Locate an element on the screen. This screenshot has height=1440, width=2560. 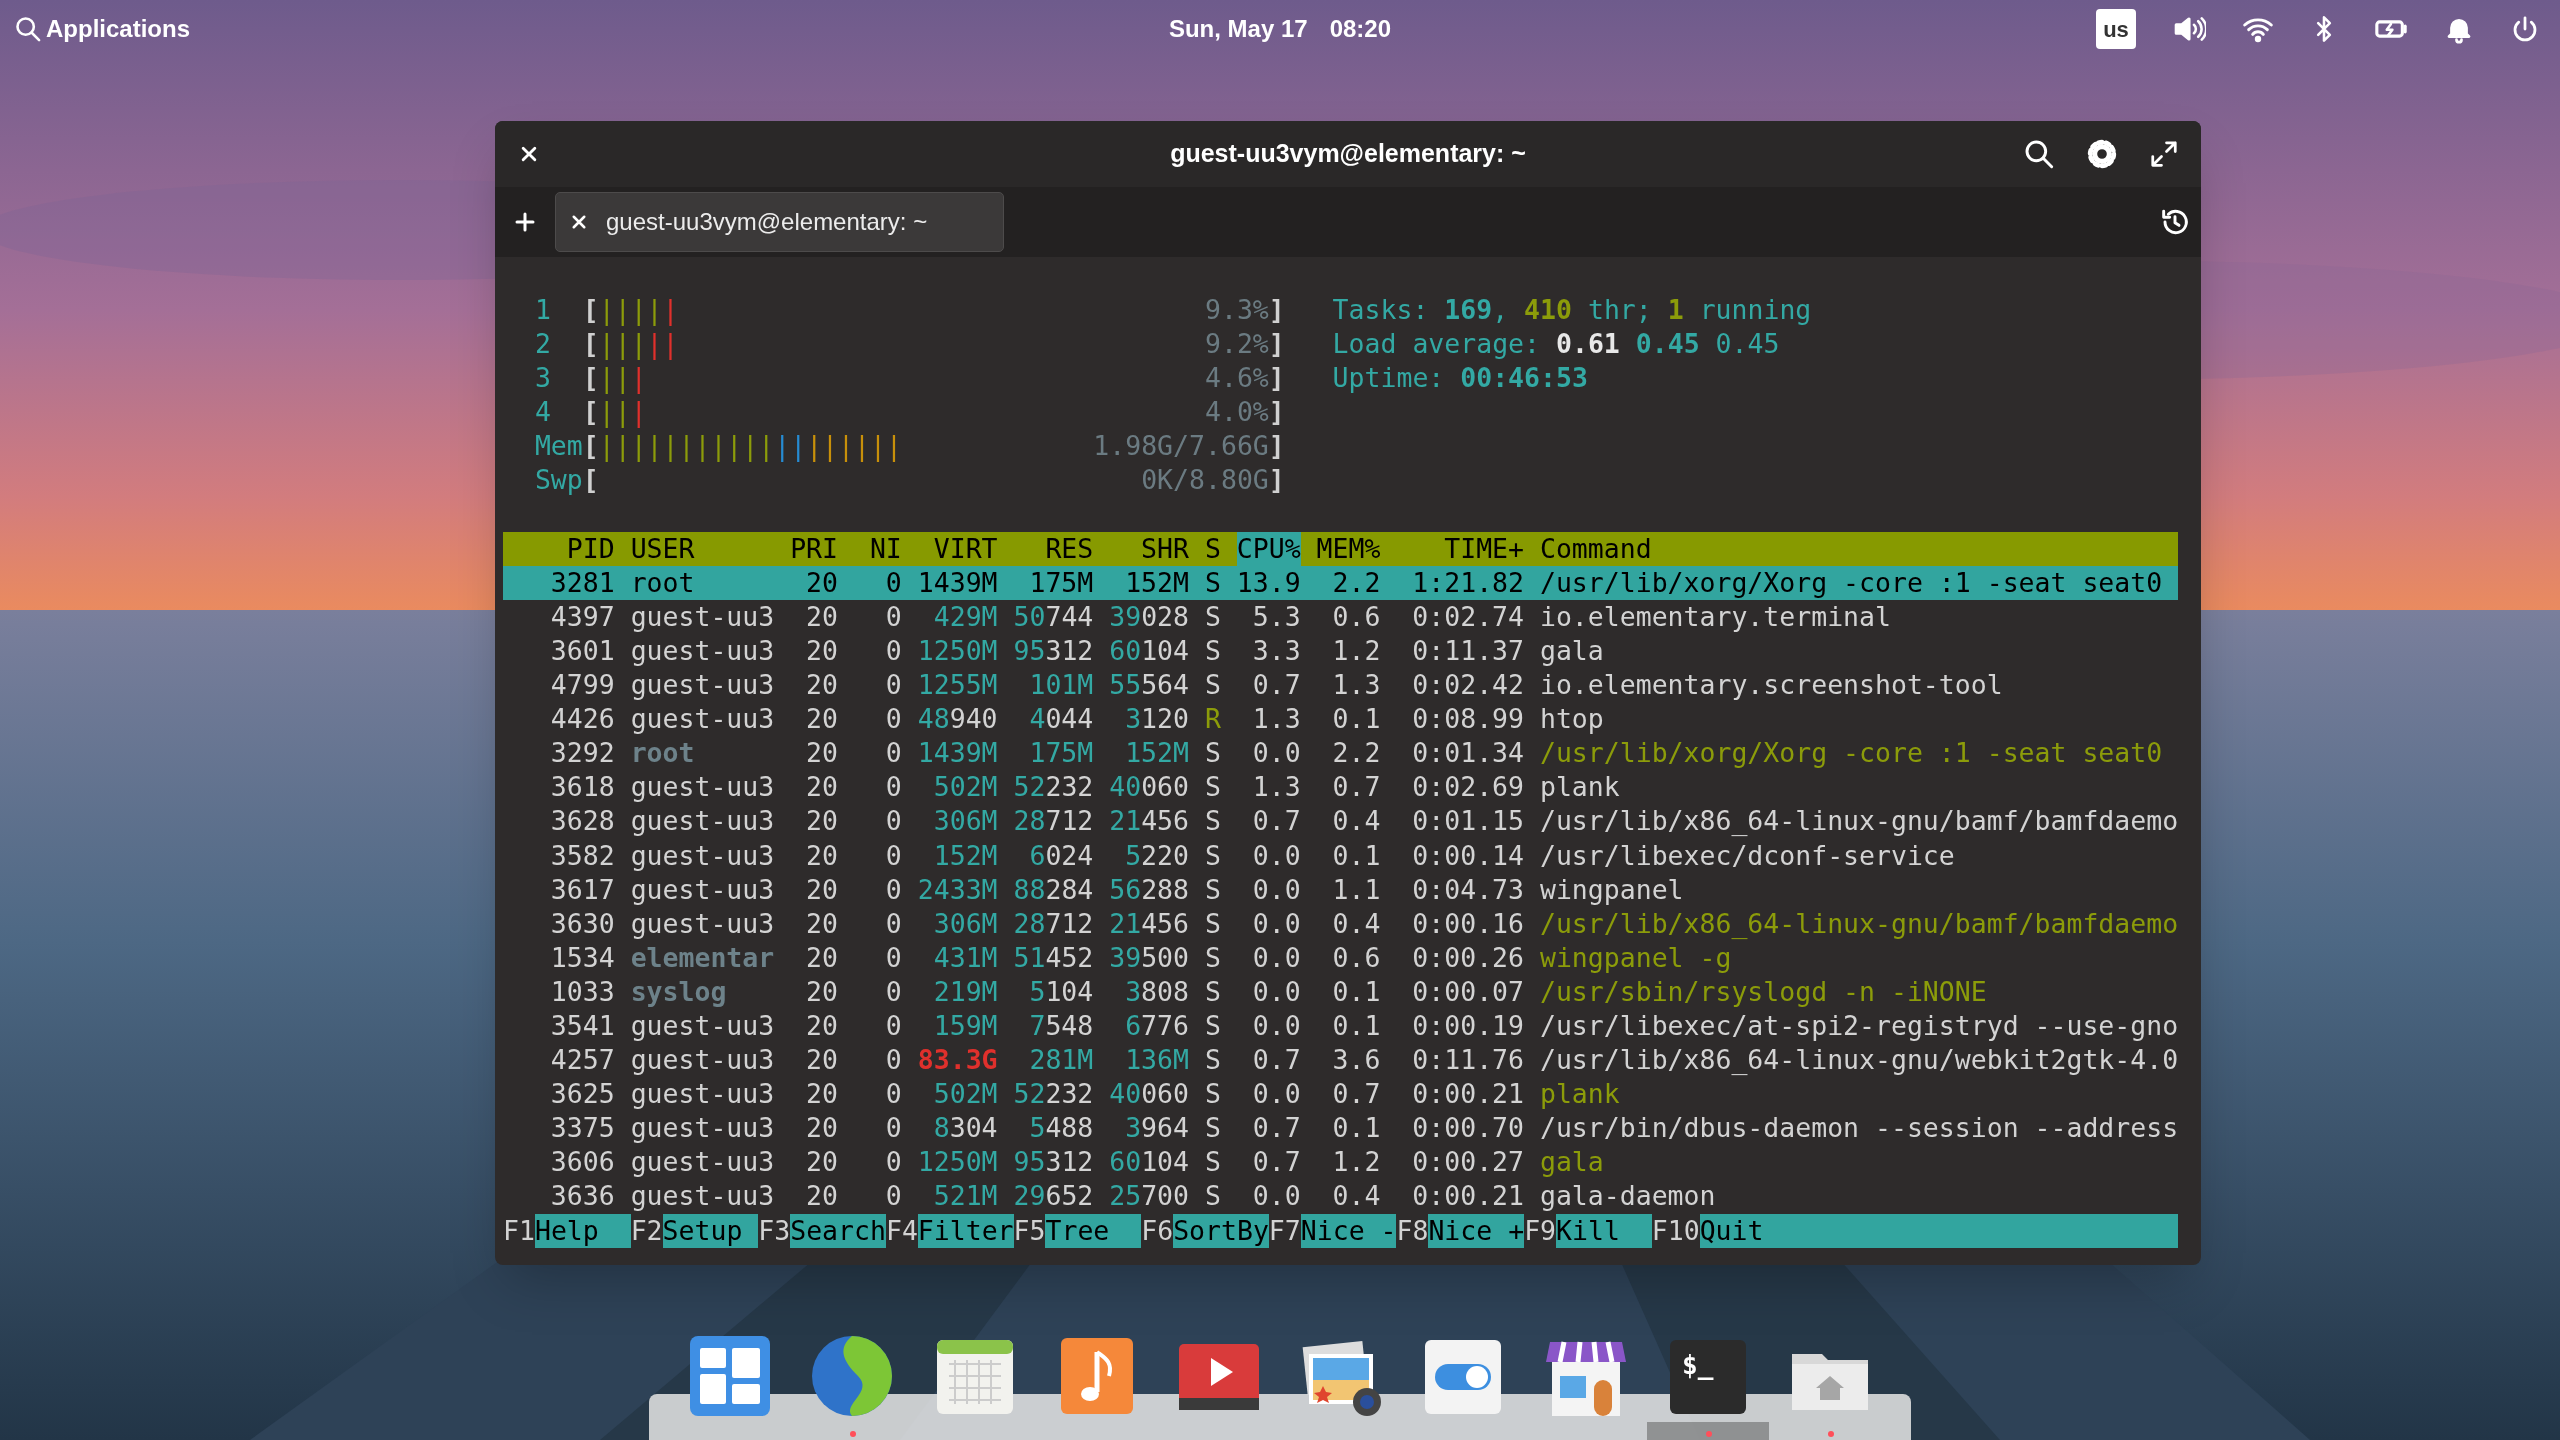
applications-button: Applications is located at coordinates (102, 29).